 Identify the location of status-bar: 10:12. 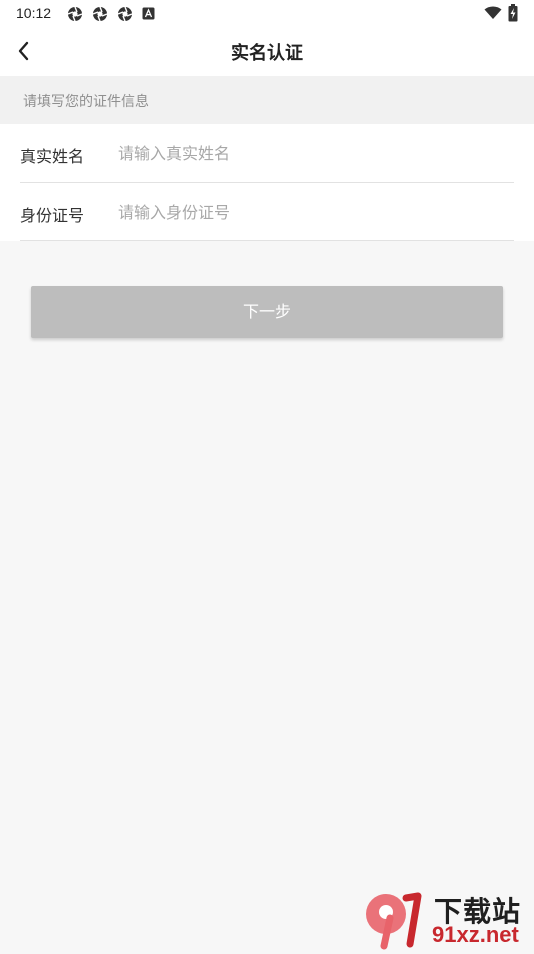
(267, 13).